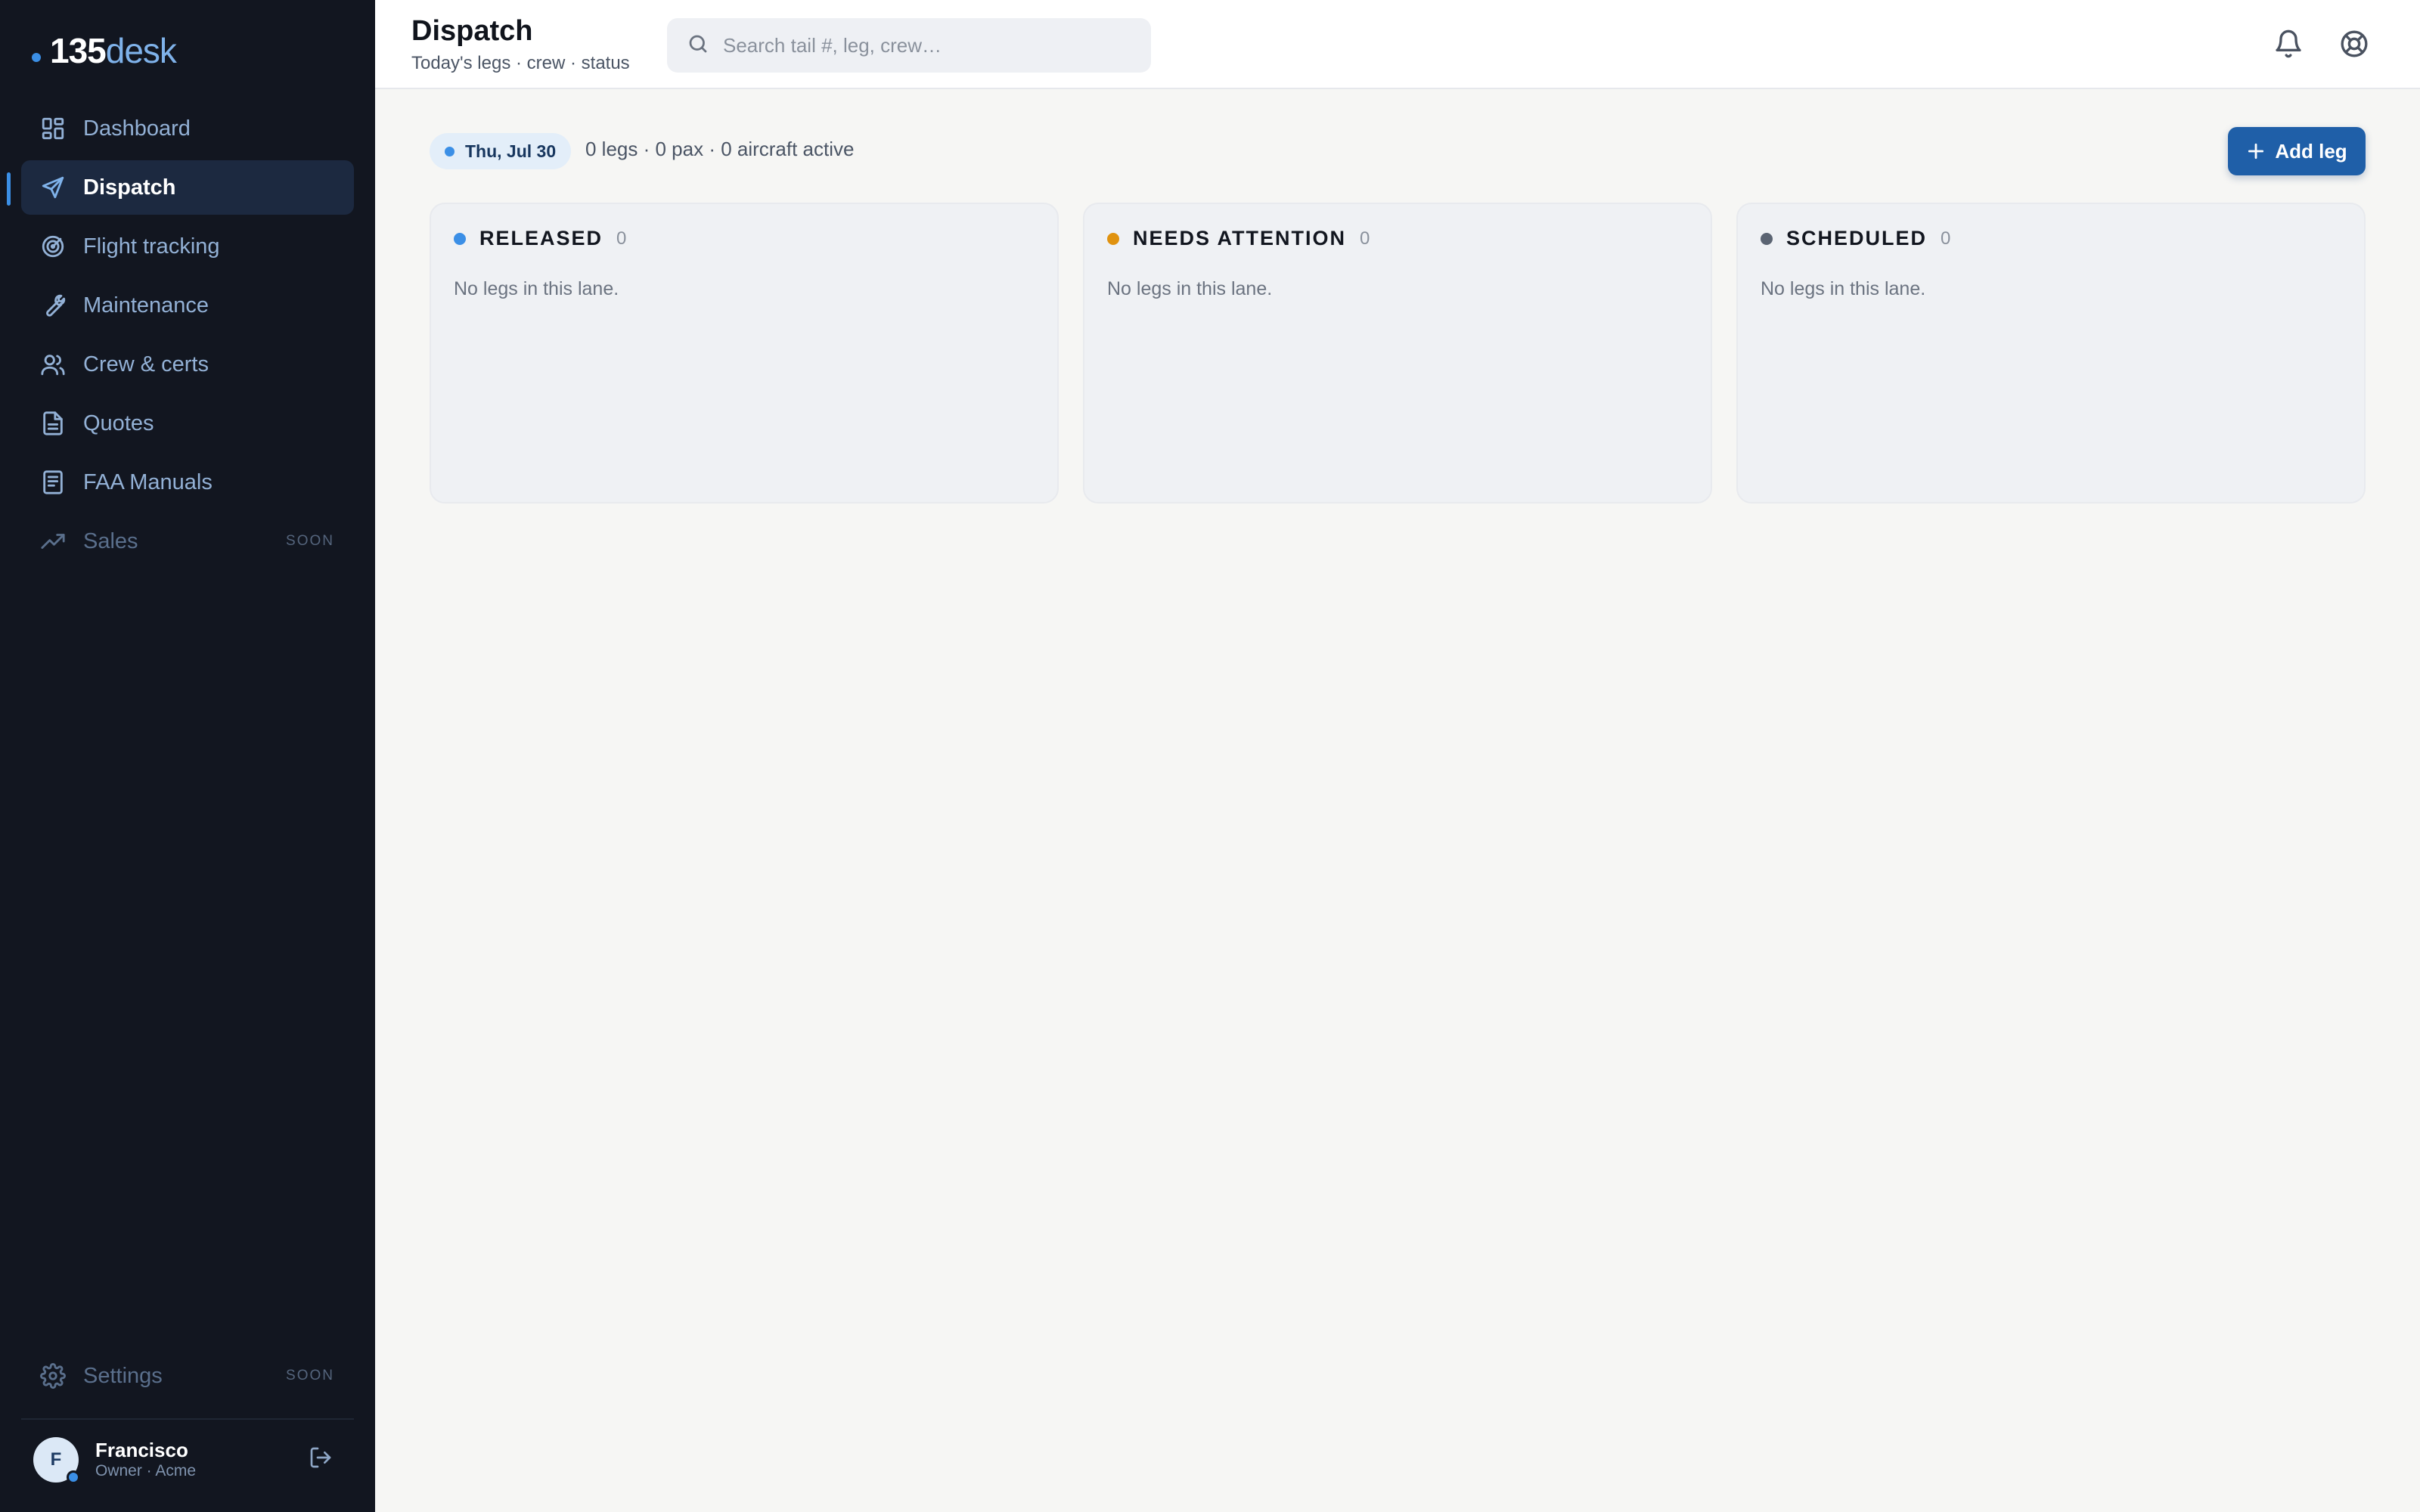 This screenshot has width=2420, height=1512. Describe the element at coordinates (151, 246) in the screenshot. I see `sidebar-item-label: Flight tracking` at that location.